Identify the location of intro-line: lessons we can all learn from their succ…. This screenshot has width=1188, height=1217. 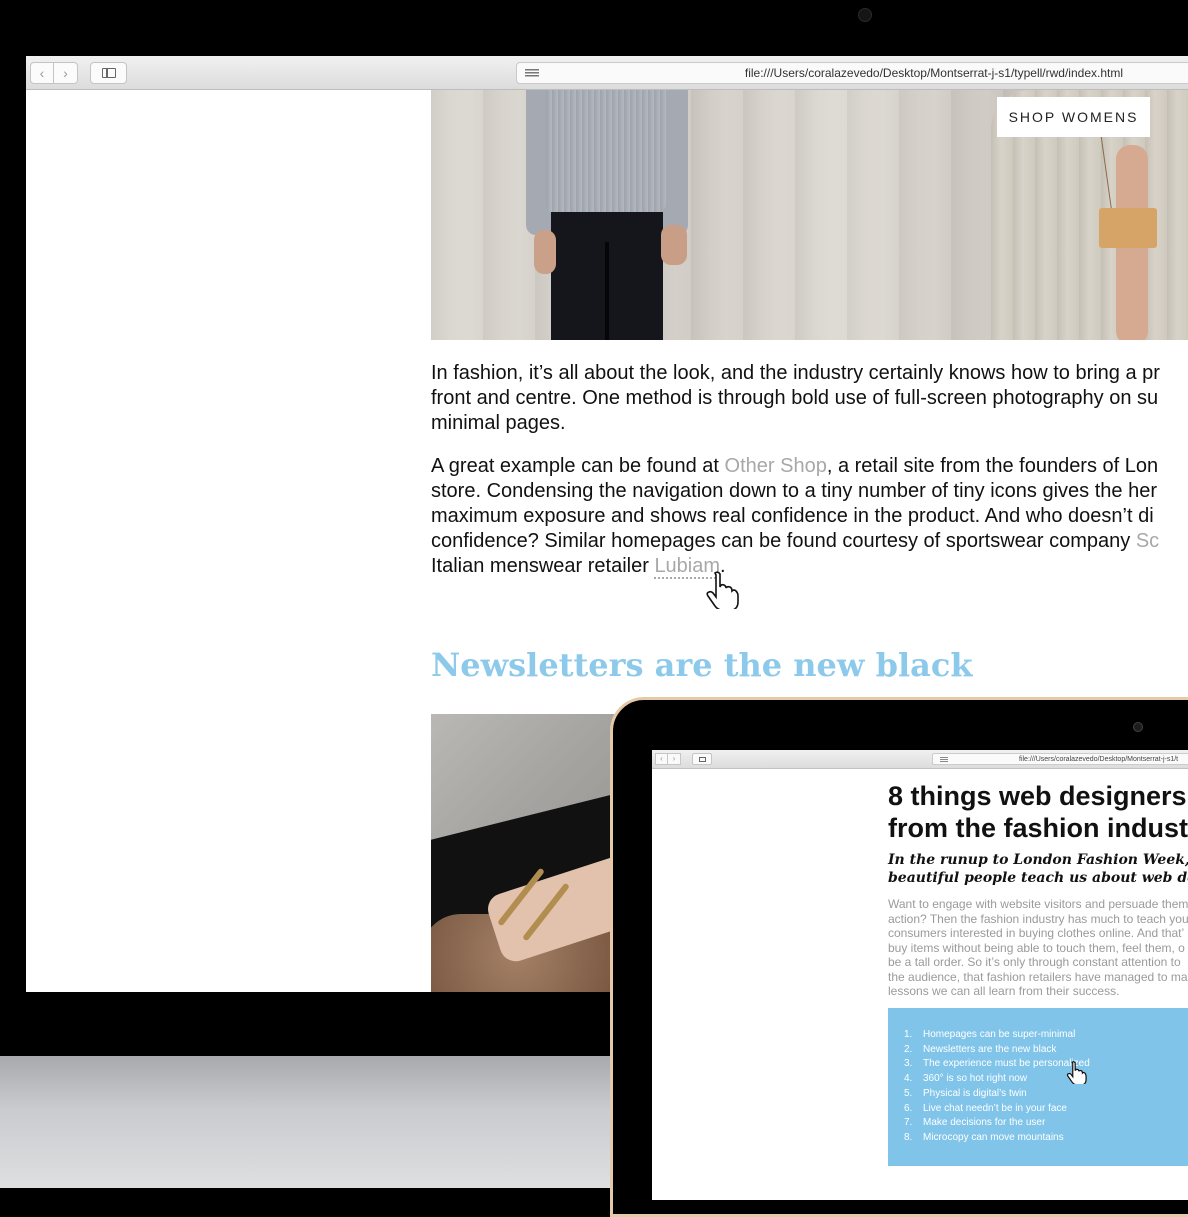
(1004, 991).